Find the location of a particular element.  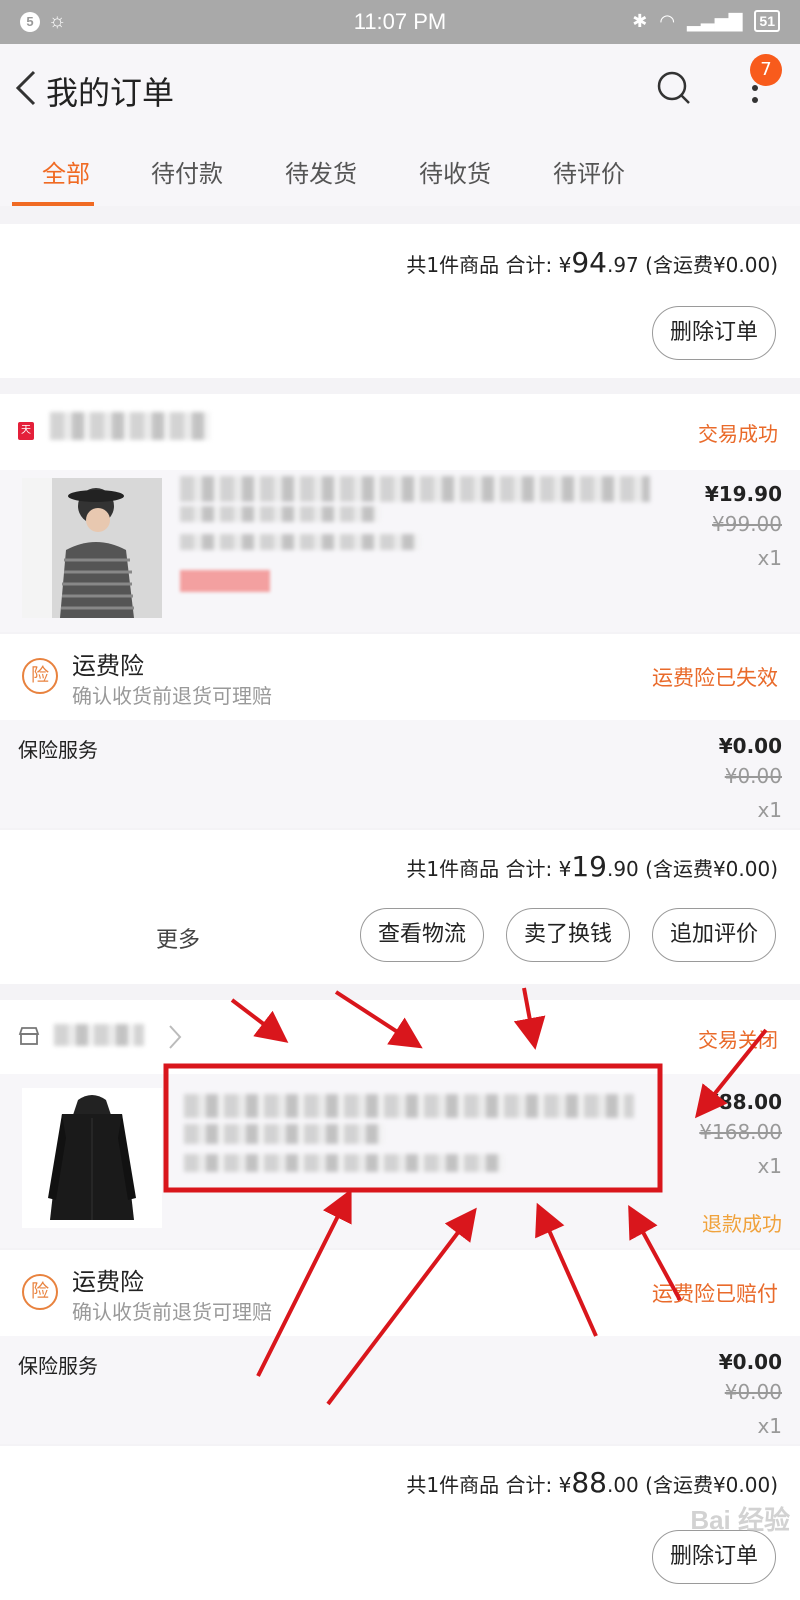

add-review-button: 追加评价 is located at coordinates (714, 935).